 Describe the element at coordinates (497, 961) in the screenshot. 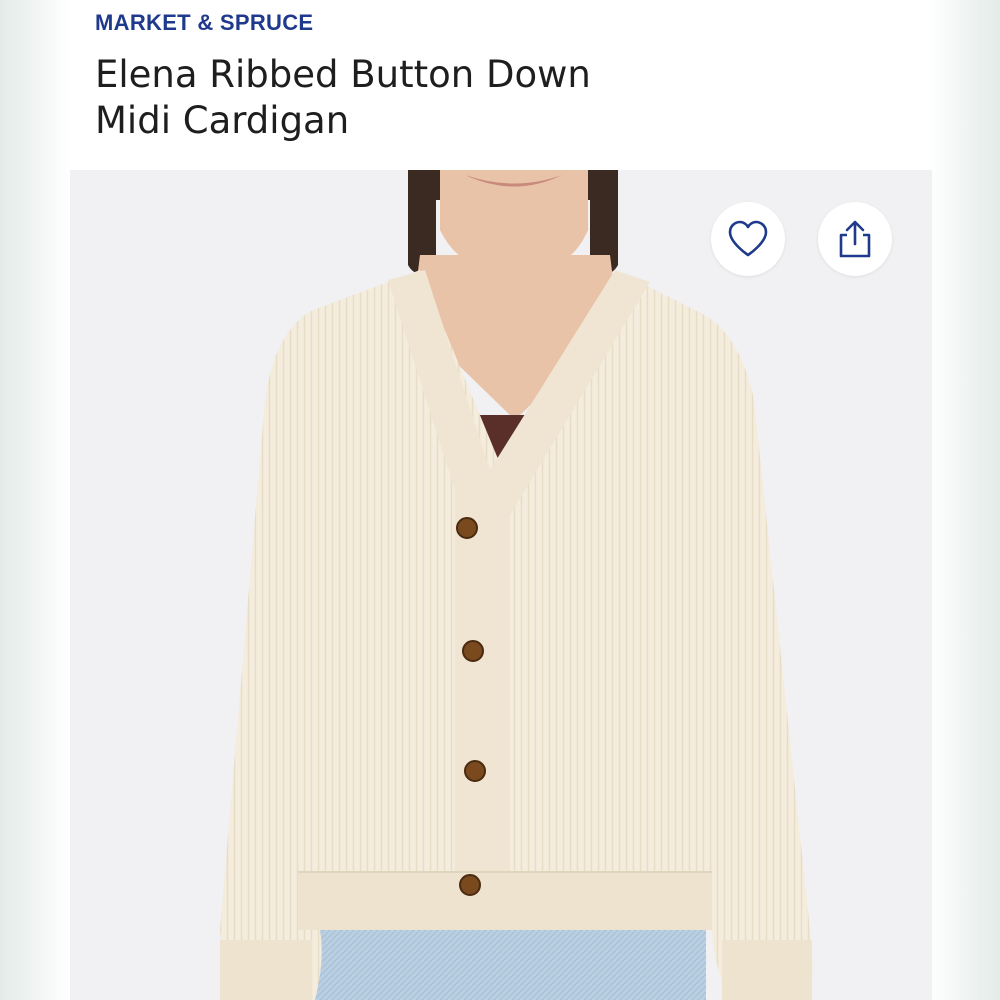

I see `jeans` at that location.